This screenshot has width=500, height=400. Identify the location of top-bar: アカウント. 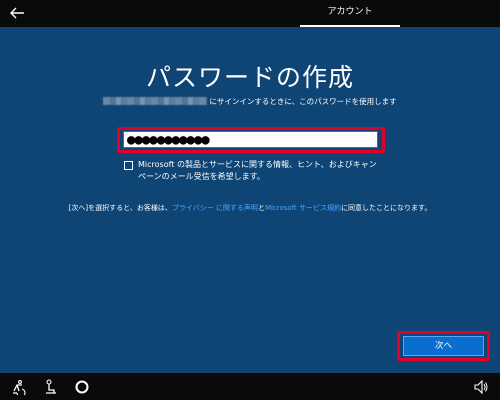
(250, 13).